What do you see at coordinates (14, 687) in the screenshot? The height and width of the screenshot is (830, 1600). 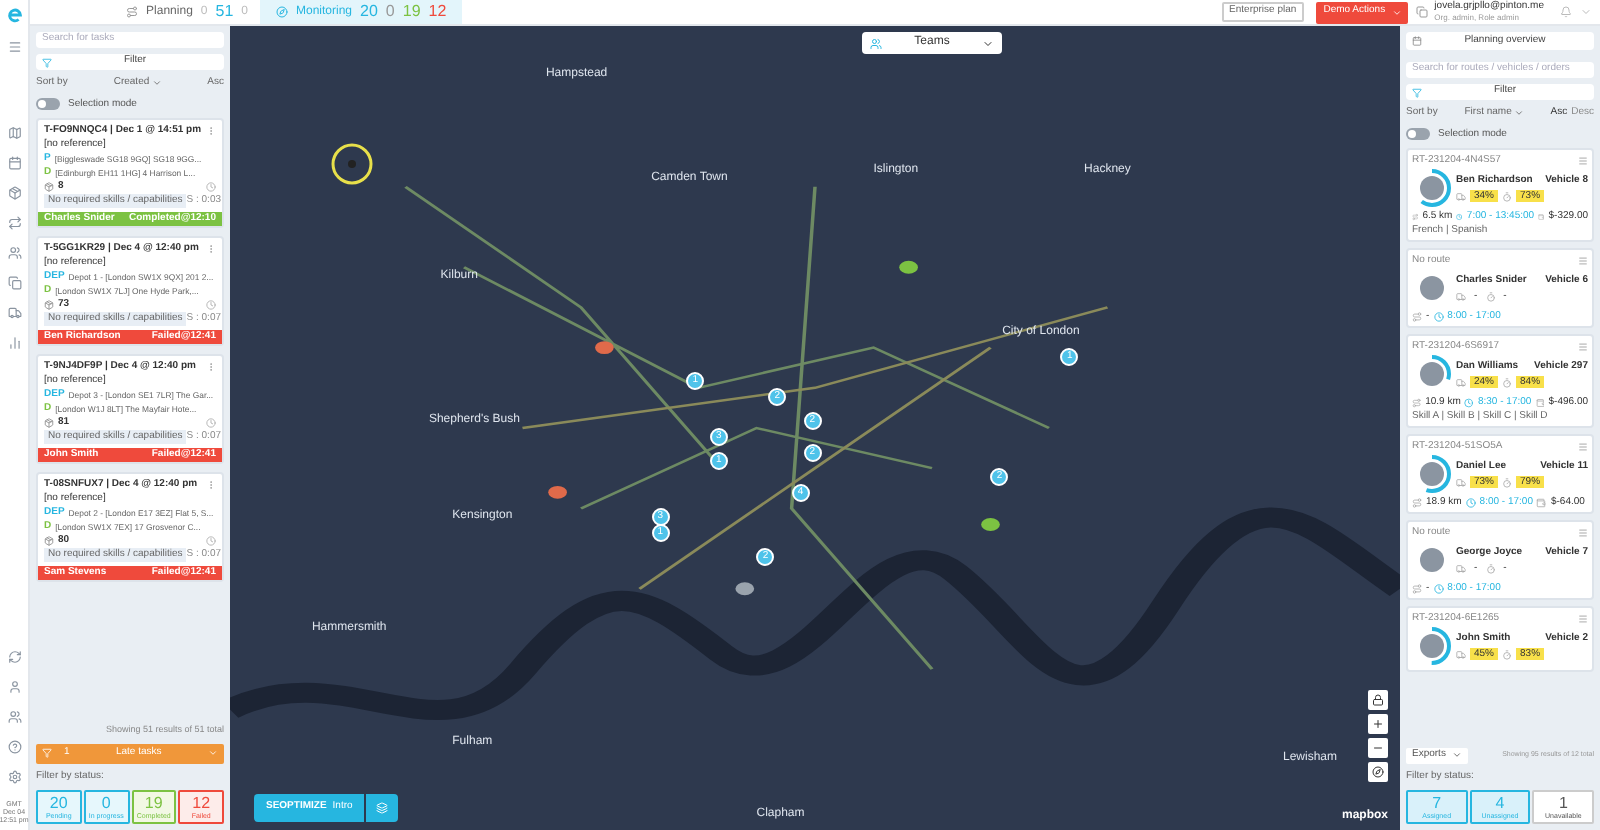 I see `user-icon` at bounding box center [14, 687].